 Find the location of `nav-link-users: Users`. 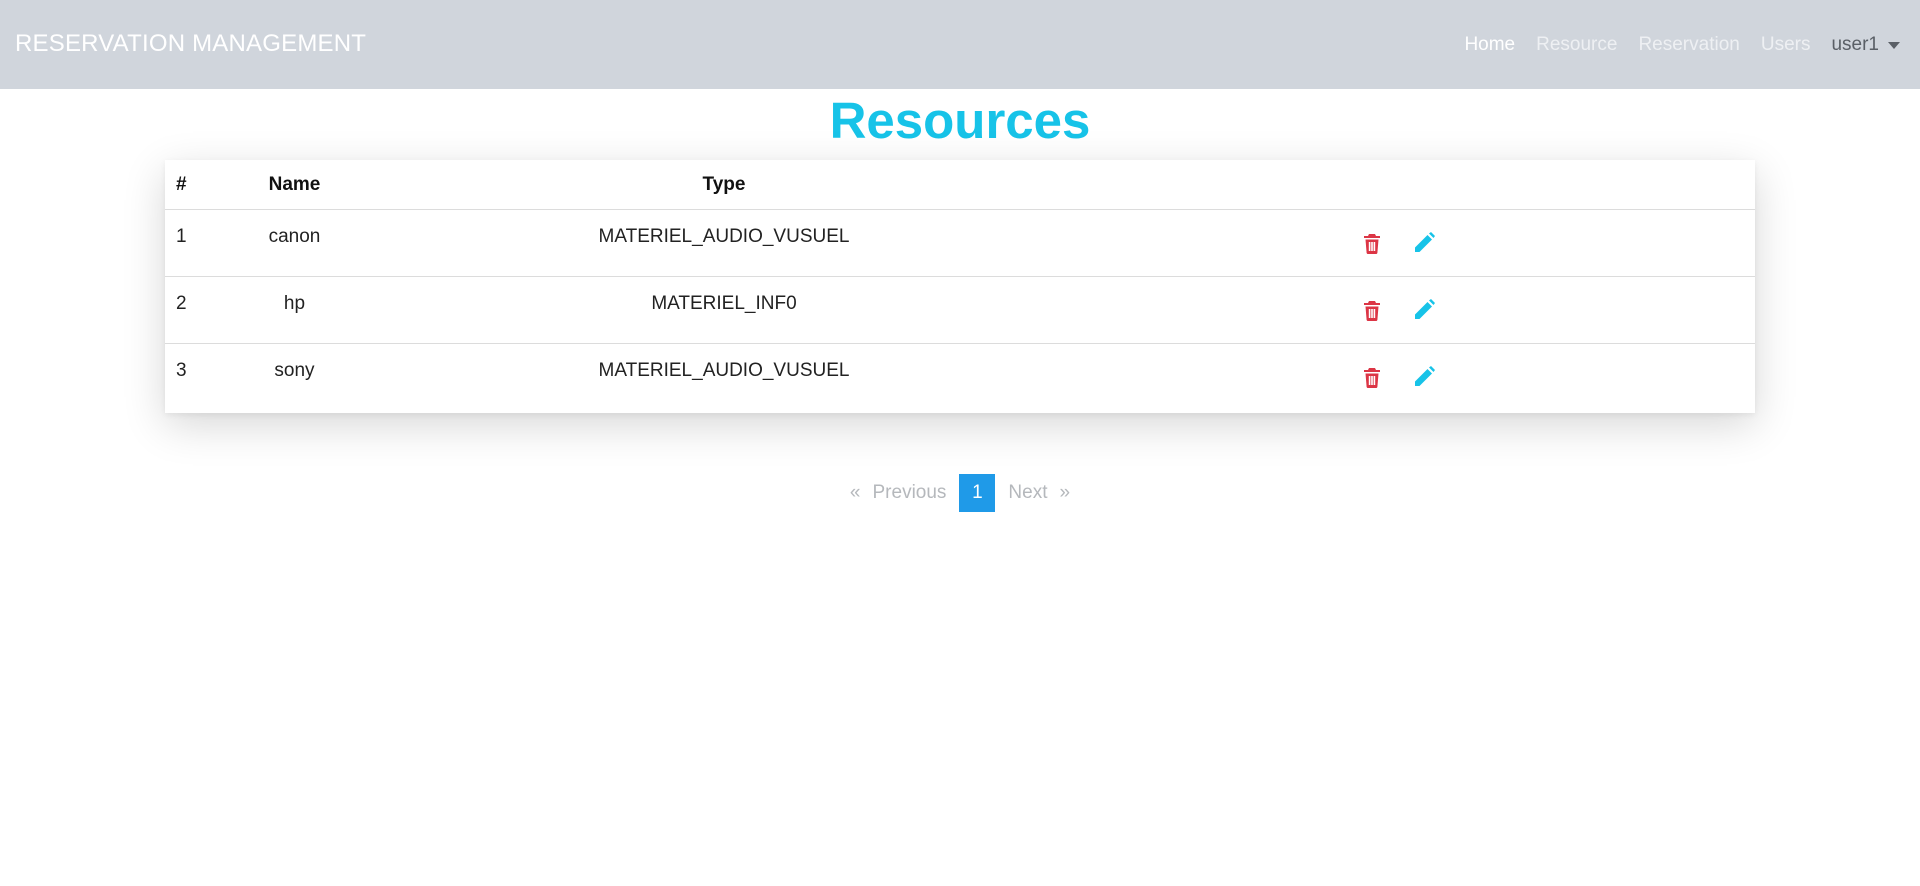

nav-link-users: Users is located at coordinates (1786, 45).